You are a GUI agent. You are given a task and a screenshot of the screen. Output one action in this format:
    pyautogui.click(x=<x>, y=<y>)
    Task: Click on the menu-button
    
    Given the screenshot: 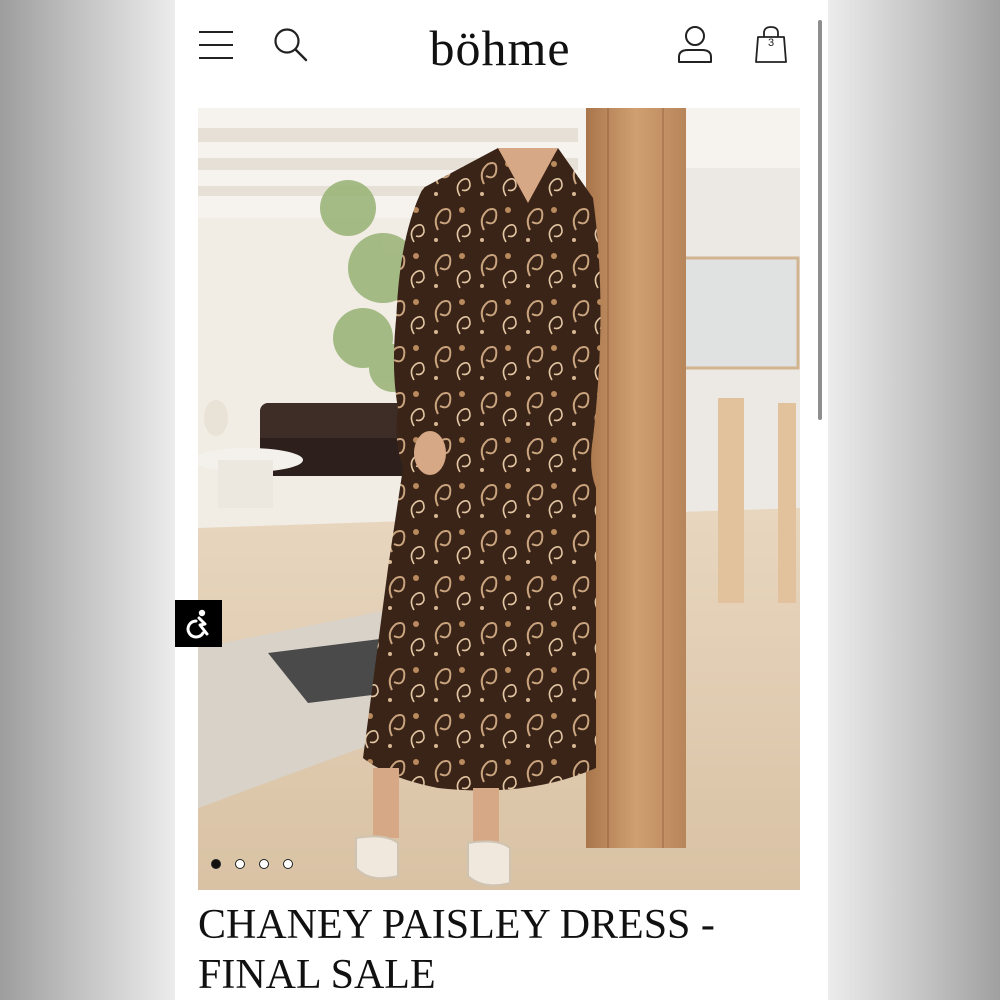 What is the action you would take?
    pyautogui.click(x=216, y=45)
    